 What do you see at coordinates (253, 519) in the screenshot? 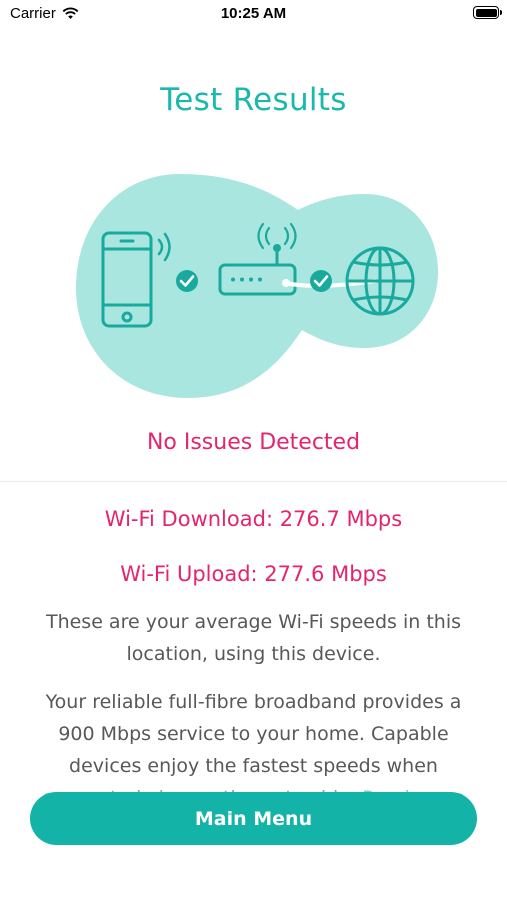
I see `download-speed: Wi-Fi Download: 276.7 Mbps` at bounding box center [253, 519].